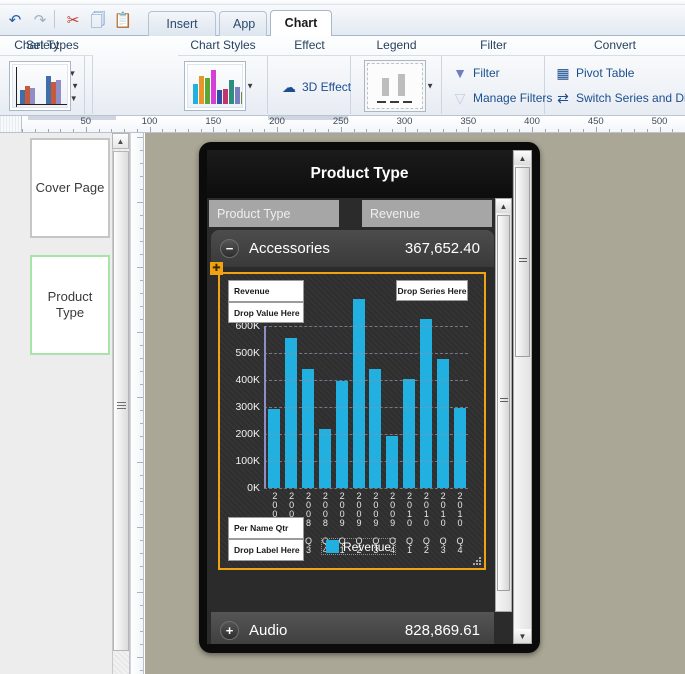 This screenshot has width=685, height=674. Describe the element at coordinates (475, 73) in the screenshot. I see `filter-button: ▼ Filter` at that location.